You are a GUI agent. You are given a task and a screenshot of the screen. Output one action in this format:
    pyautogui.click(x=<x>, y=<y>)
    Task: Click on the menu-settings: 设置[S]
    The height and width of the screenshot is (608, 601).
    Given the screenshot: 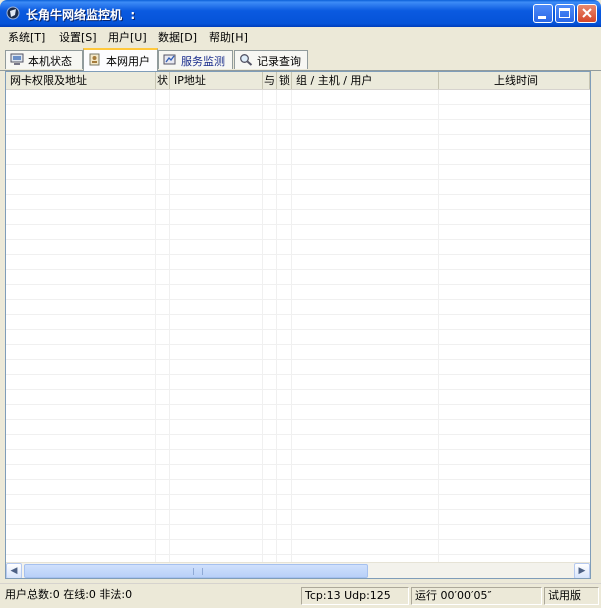 What is the action you would take?
    pyautogui.click(x=78, y=37)
    